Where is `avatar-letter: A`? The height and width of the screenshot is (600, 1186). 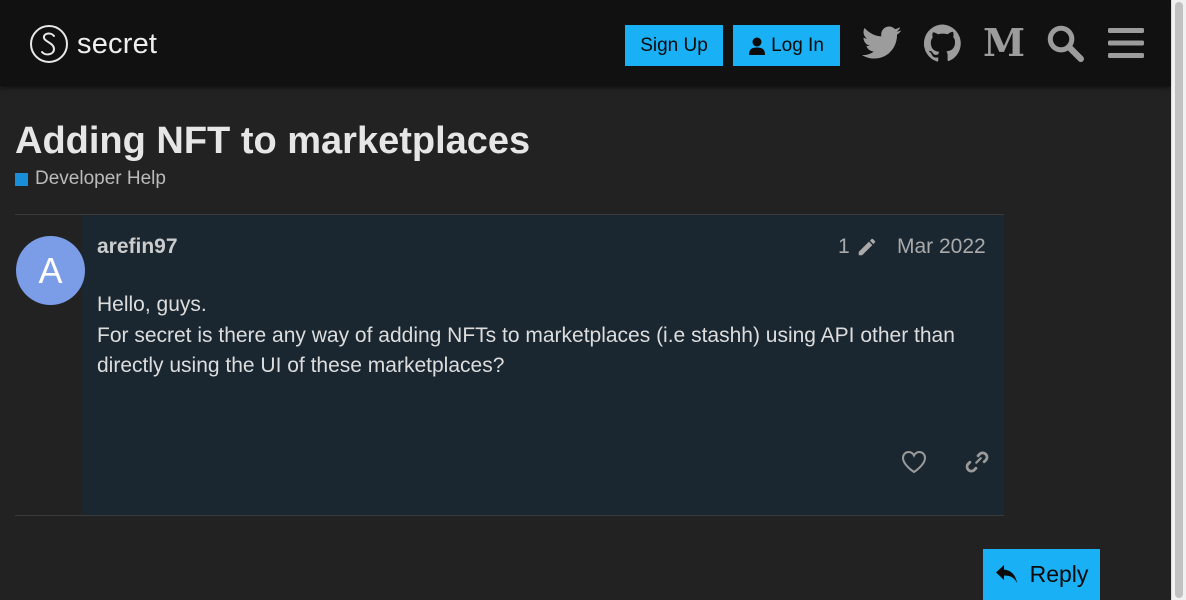 avatar-letter: A is located at coordinates (50, 270).